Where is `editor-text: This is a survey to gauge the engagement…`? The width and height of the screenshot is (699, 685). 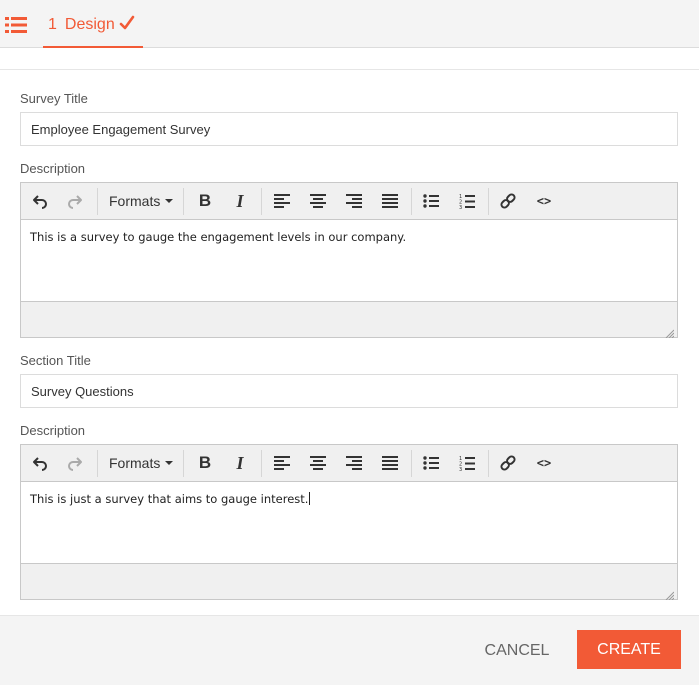
editor-text: This is a survey to gauge the engagement… is located at coordinates (218, 237).